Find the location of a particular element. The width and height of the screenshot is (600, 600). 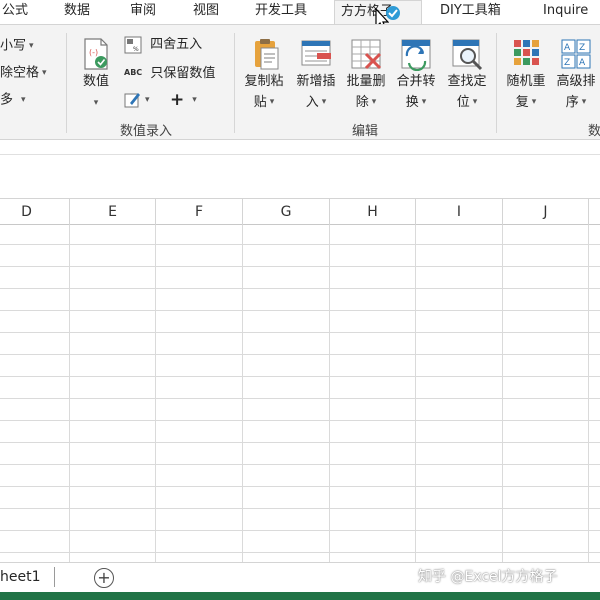

numeric-group-label: 数值录入 is located at coordinates (146, 131).